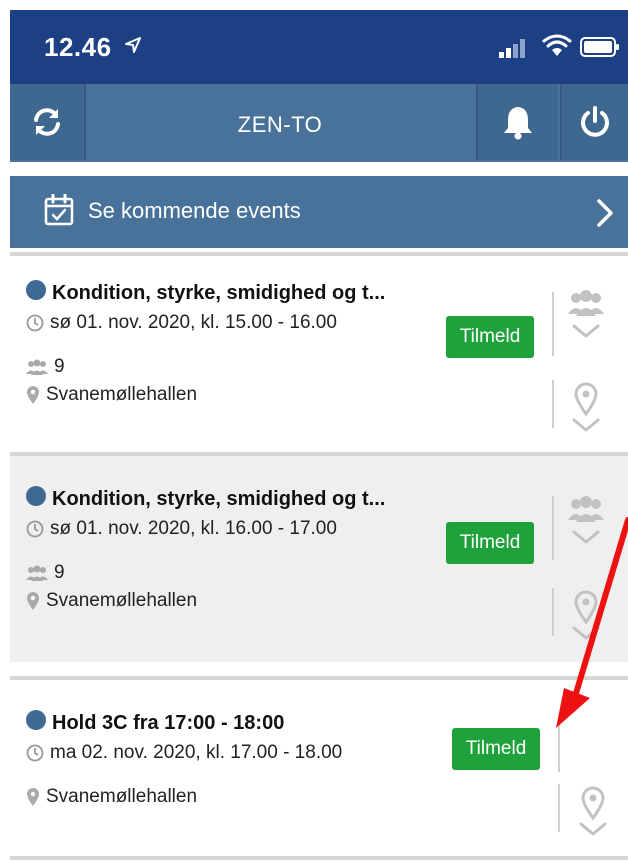  I want to click on event-title: Hold 3C fra 17:00 - 18:00, so click(168, 723).